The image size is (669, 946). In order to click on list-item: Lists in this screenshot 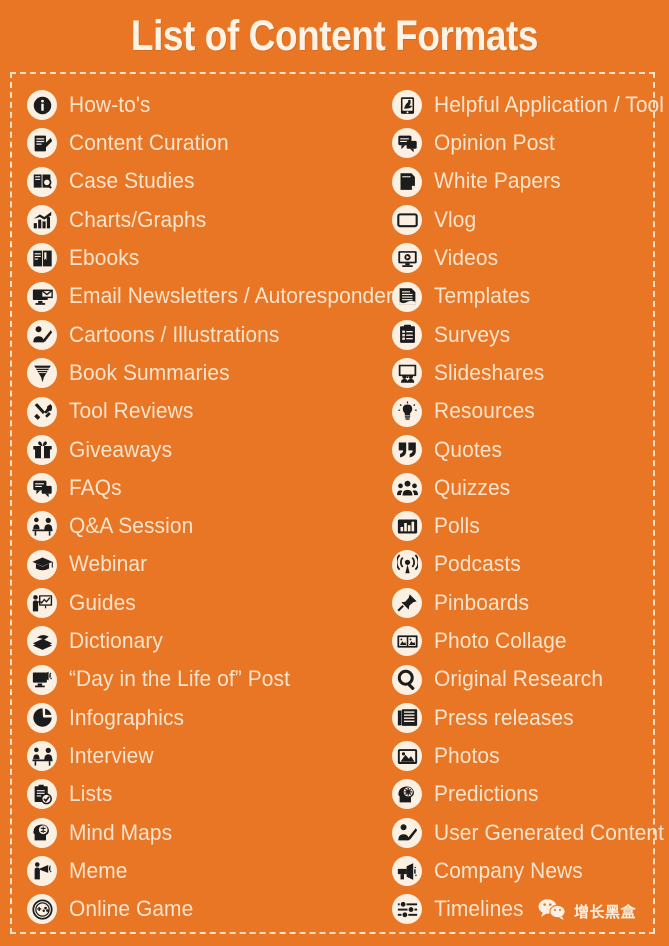, I will do `click(202, 794)`.